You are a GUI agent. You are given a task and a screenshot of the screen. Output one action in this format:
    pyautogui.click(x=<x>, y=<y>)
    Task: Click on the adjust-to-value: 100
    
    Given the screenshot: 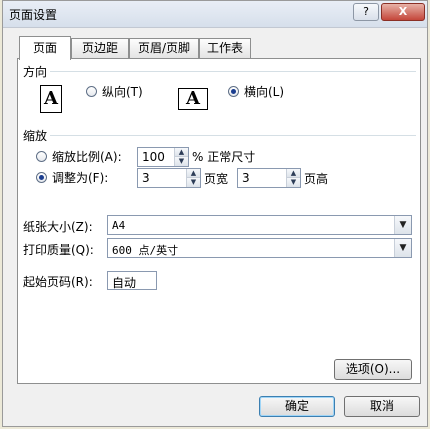 What is the action you would take?
    pyautogui.click(x=153, y=157)
    